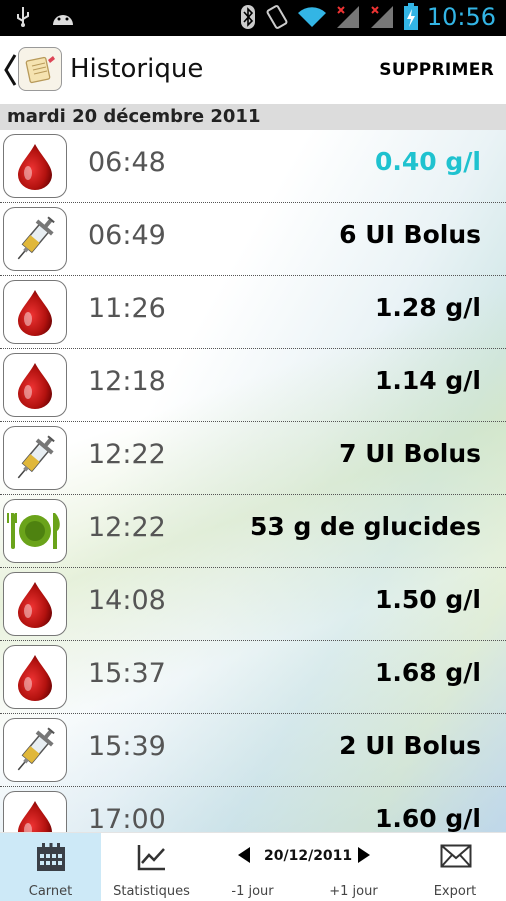  What do you see at coordinates (50, 891) in the screenshot?
I see `nav-carnet-label: Carnet` at bounding box center [50, 891].